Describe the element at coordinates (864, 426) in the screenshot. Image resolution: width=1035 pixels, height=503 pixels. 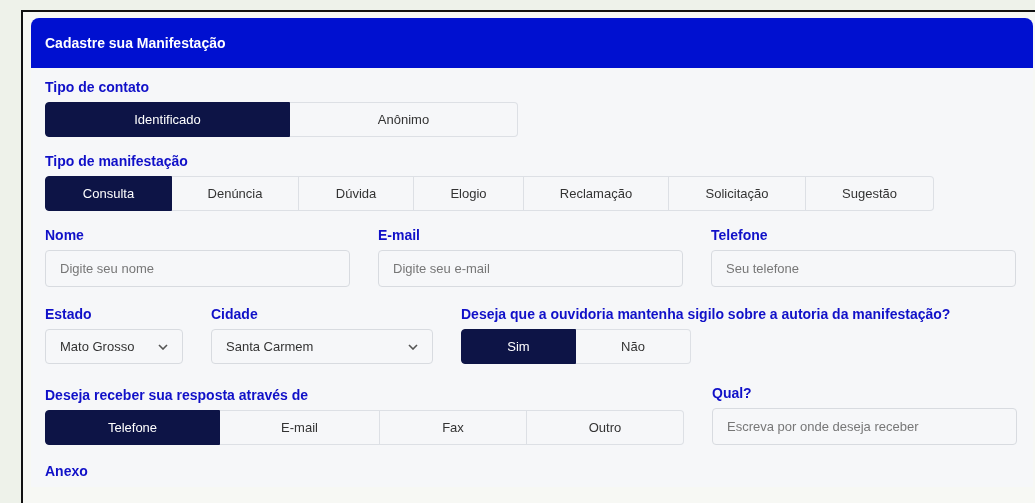
I see `input-field: Escreva por onde deseja receber` at that location.